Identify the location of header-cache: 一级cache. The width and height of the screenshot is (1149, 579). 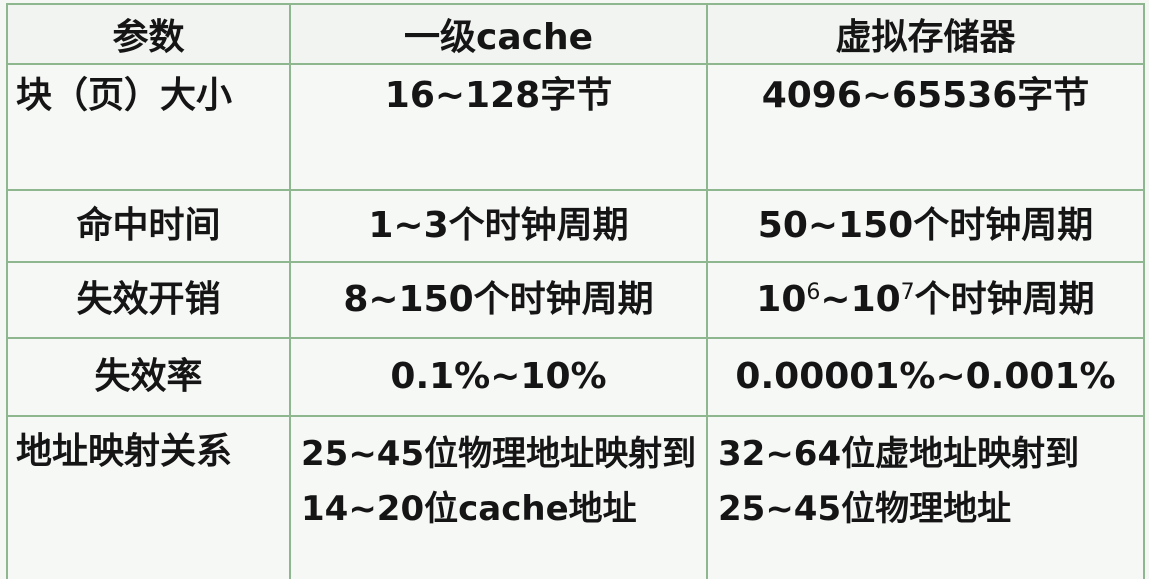
(498, 34).